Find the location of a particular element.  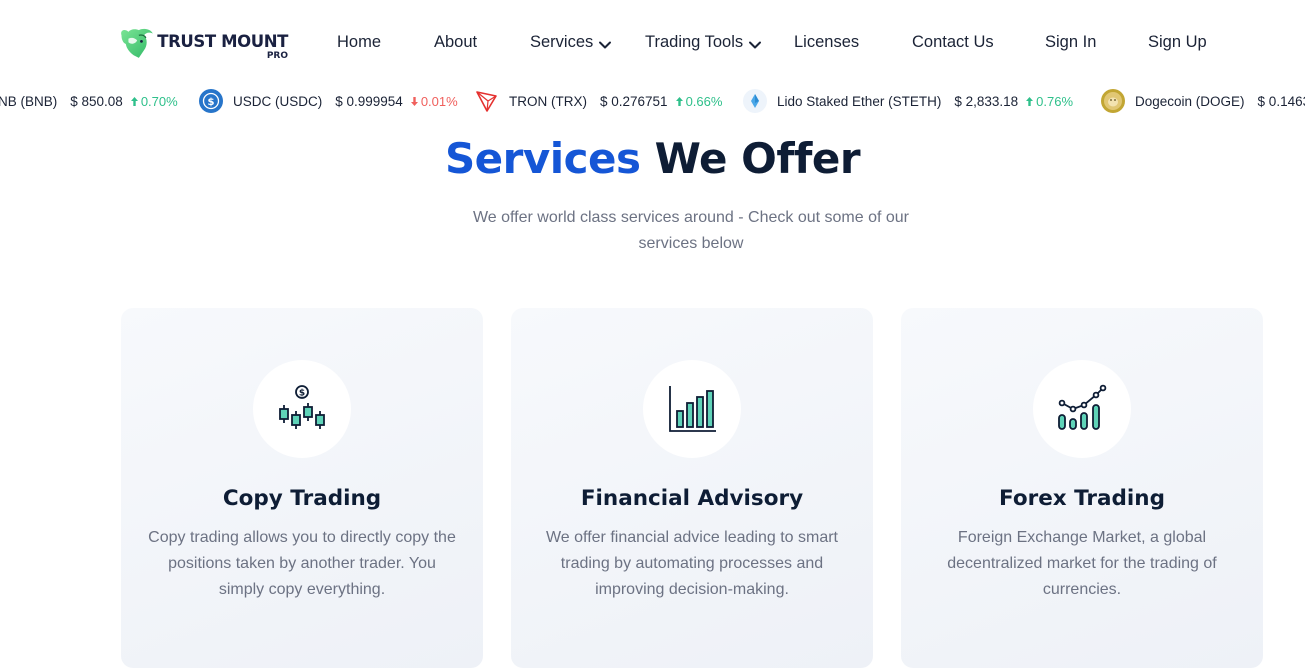

ticker-item-bnb: NB (BNB) $ 850.08 0.70% is located at coordinates (89, 101).